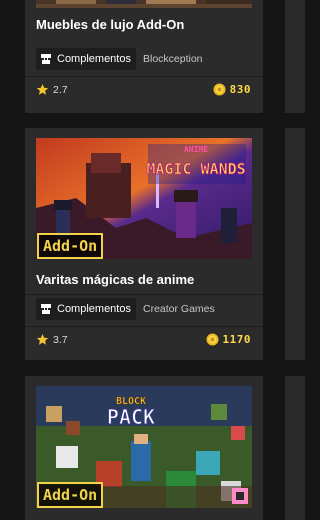  Describe the element at coordinates (115, 279) in the screenshot. I see `product-title: Varitas mágicas de anime` at that location.